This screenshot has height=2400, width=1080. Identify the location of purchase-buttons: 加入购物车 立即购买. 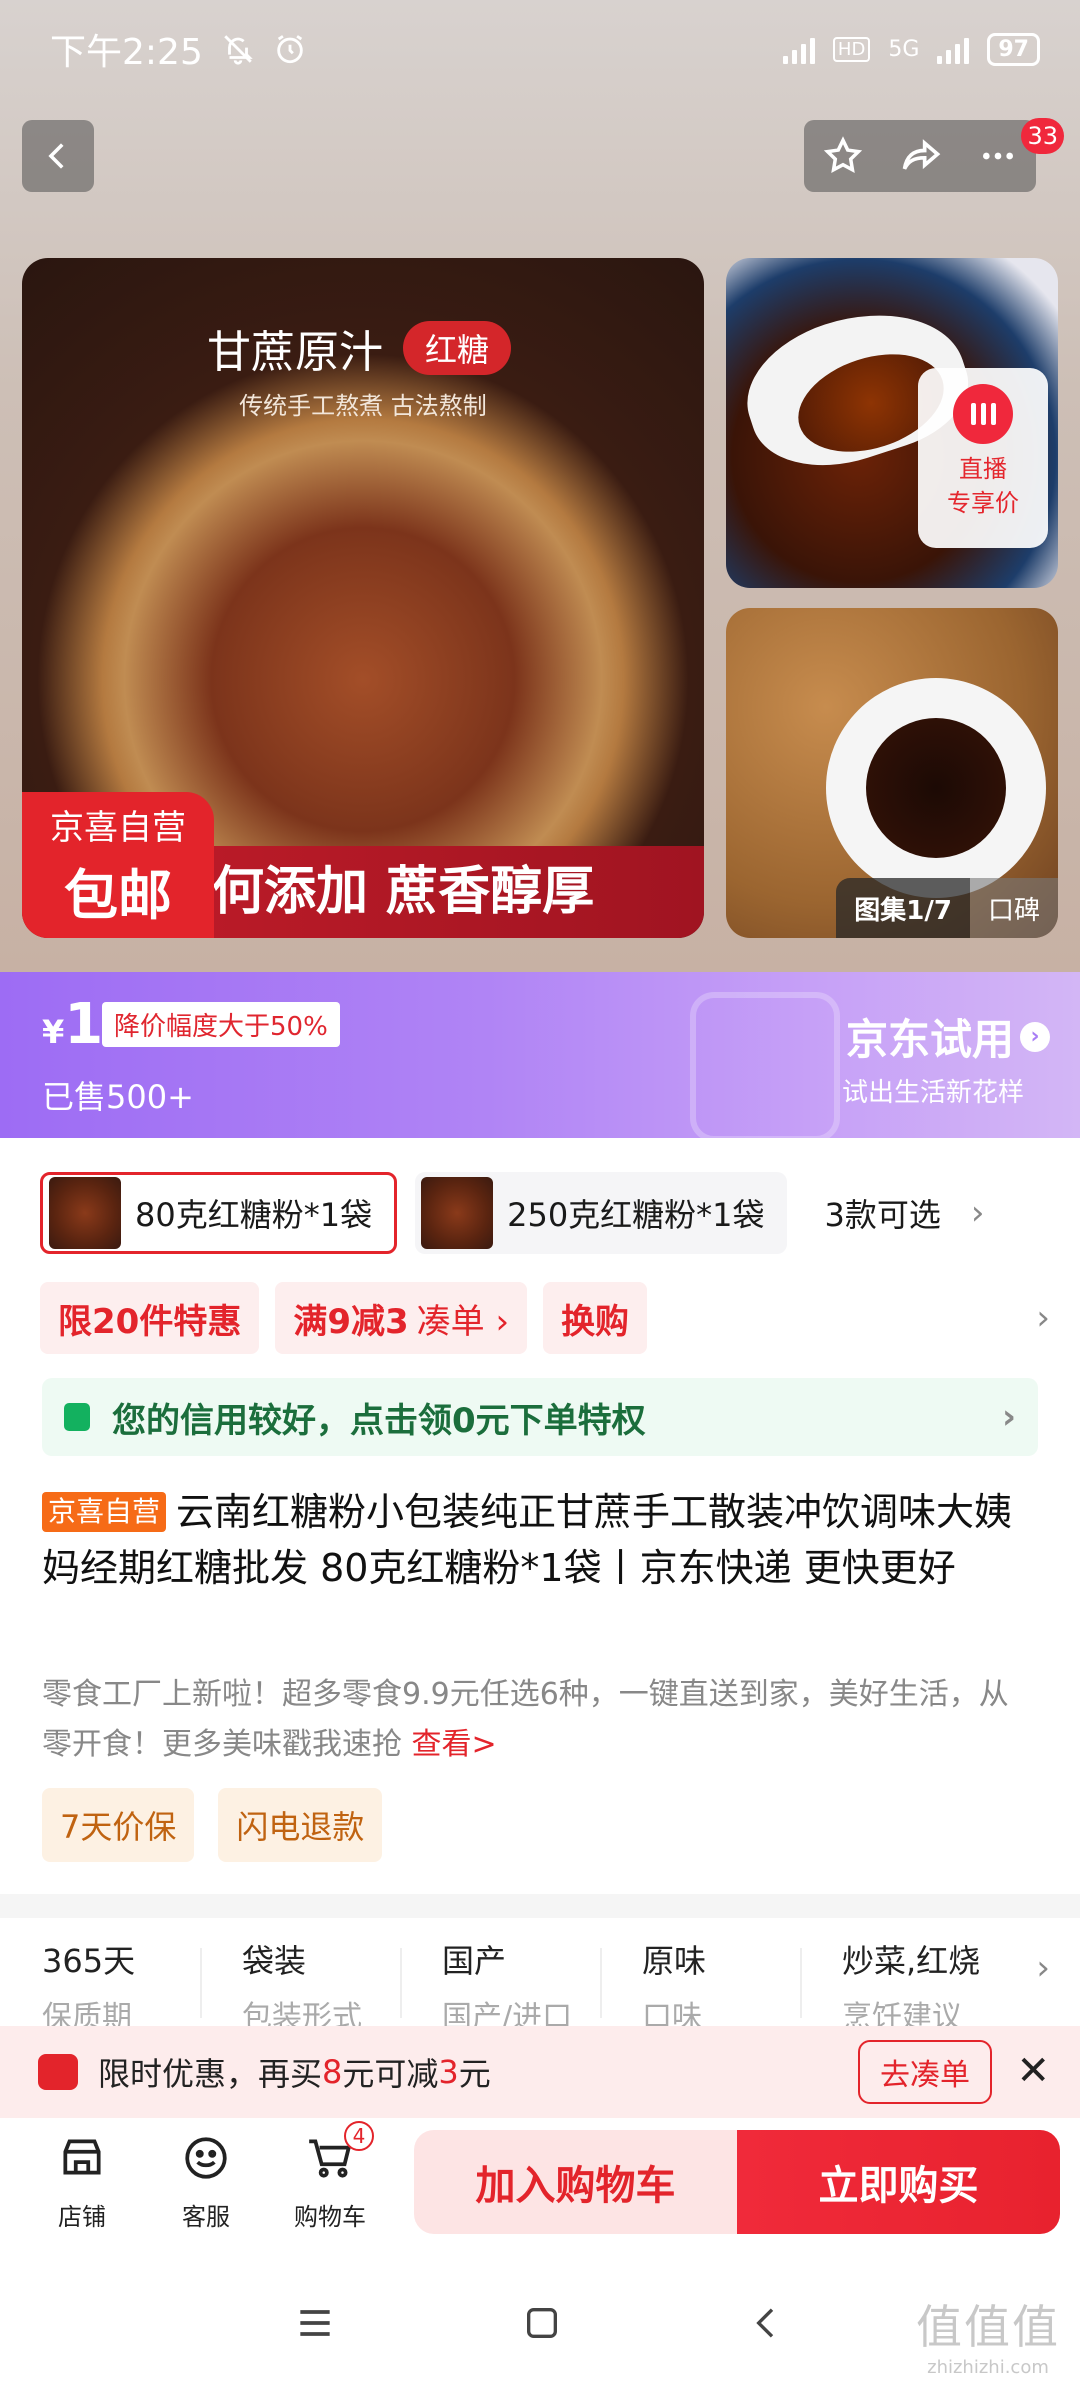
(737, 2182).